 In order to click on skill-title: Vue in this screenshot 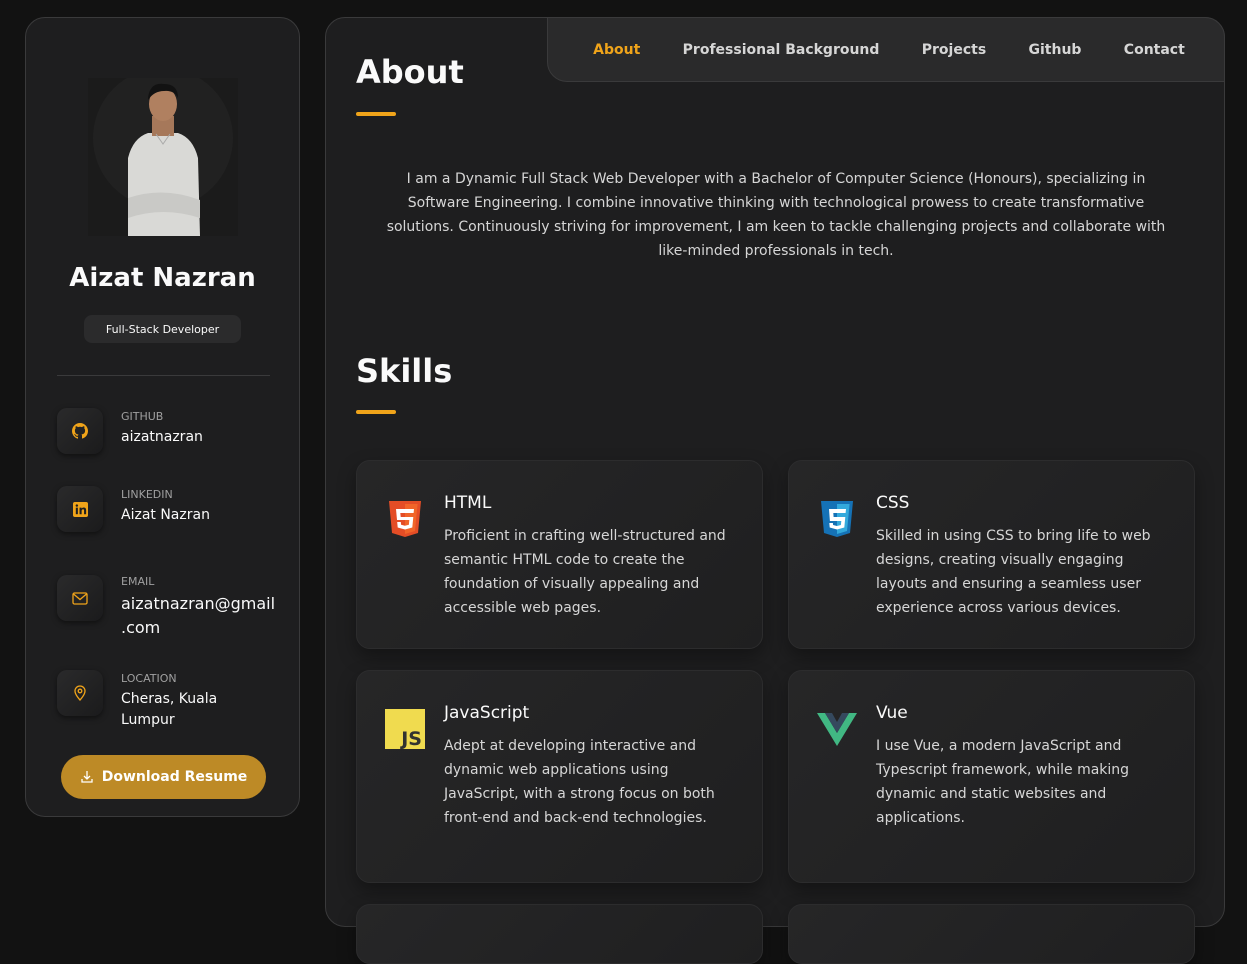, I will do `click(892, 713)`.